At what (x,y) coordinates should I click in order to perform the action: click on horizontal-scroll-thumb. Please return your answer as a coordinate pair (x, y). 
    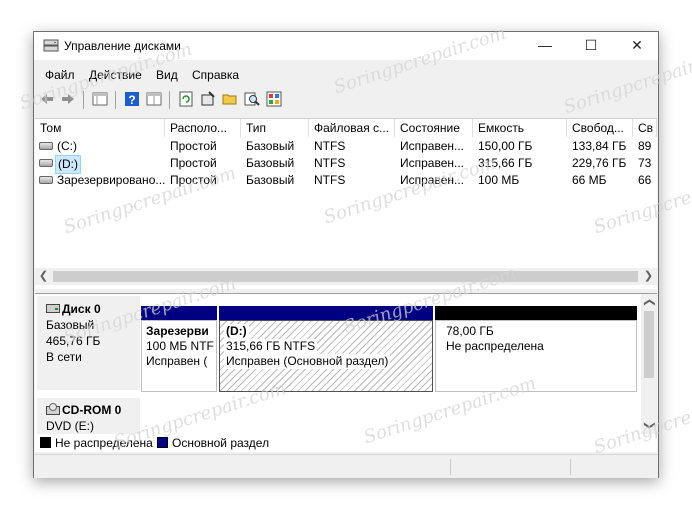
    Looking at the image, I should click on (345, 276).